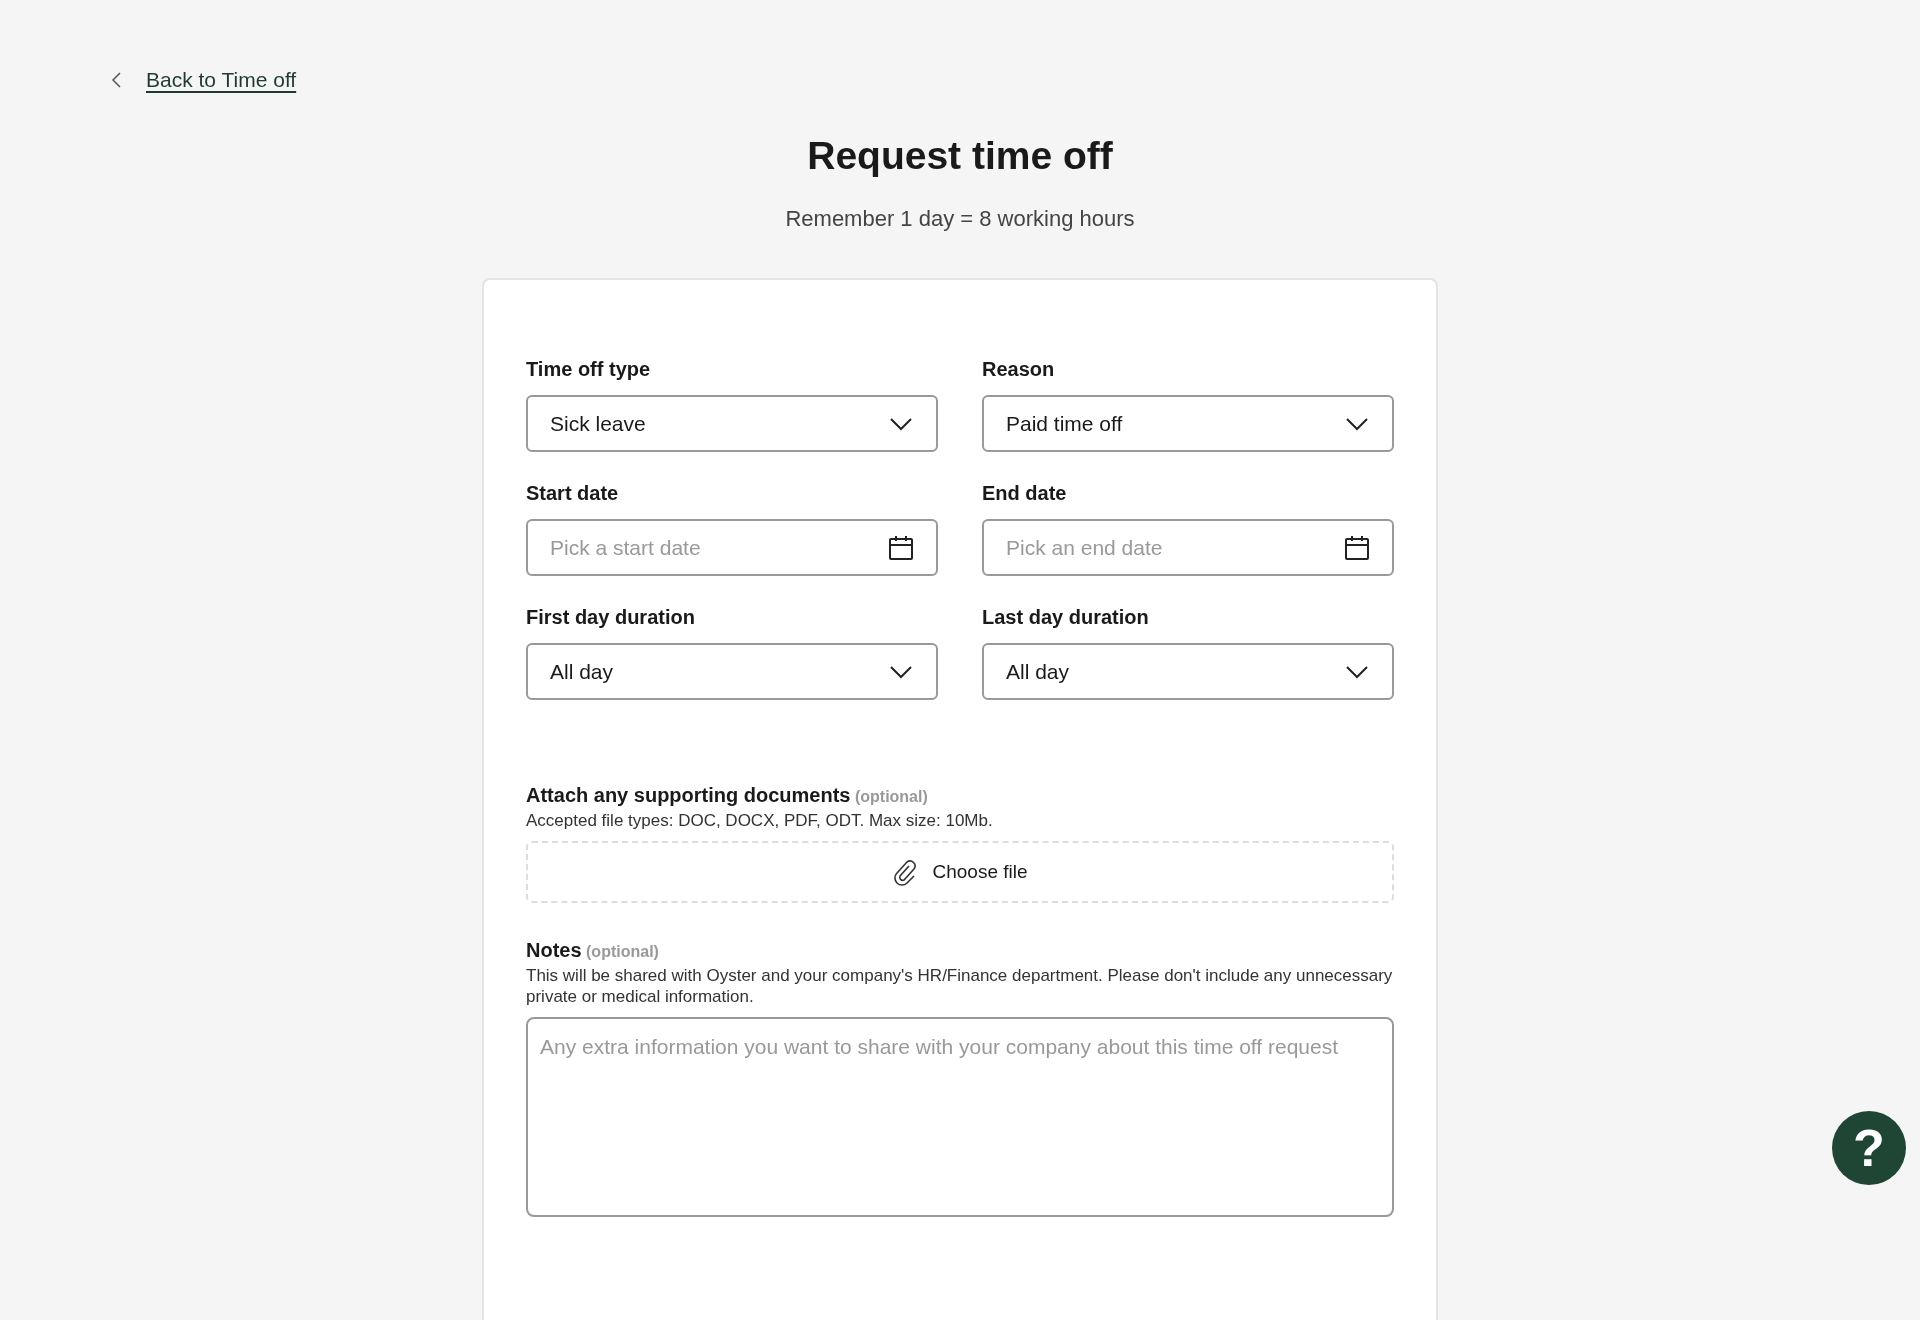 Image resolution: width=1920 pixels, height=1320 pixels. What do you see at coordinates (688, 795) in the screenshot?
I see `section-label: Attach any supporting documents` at bounding box center [688, 795].